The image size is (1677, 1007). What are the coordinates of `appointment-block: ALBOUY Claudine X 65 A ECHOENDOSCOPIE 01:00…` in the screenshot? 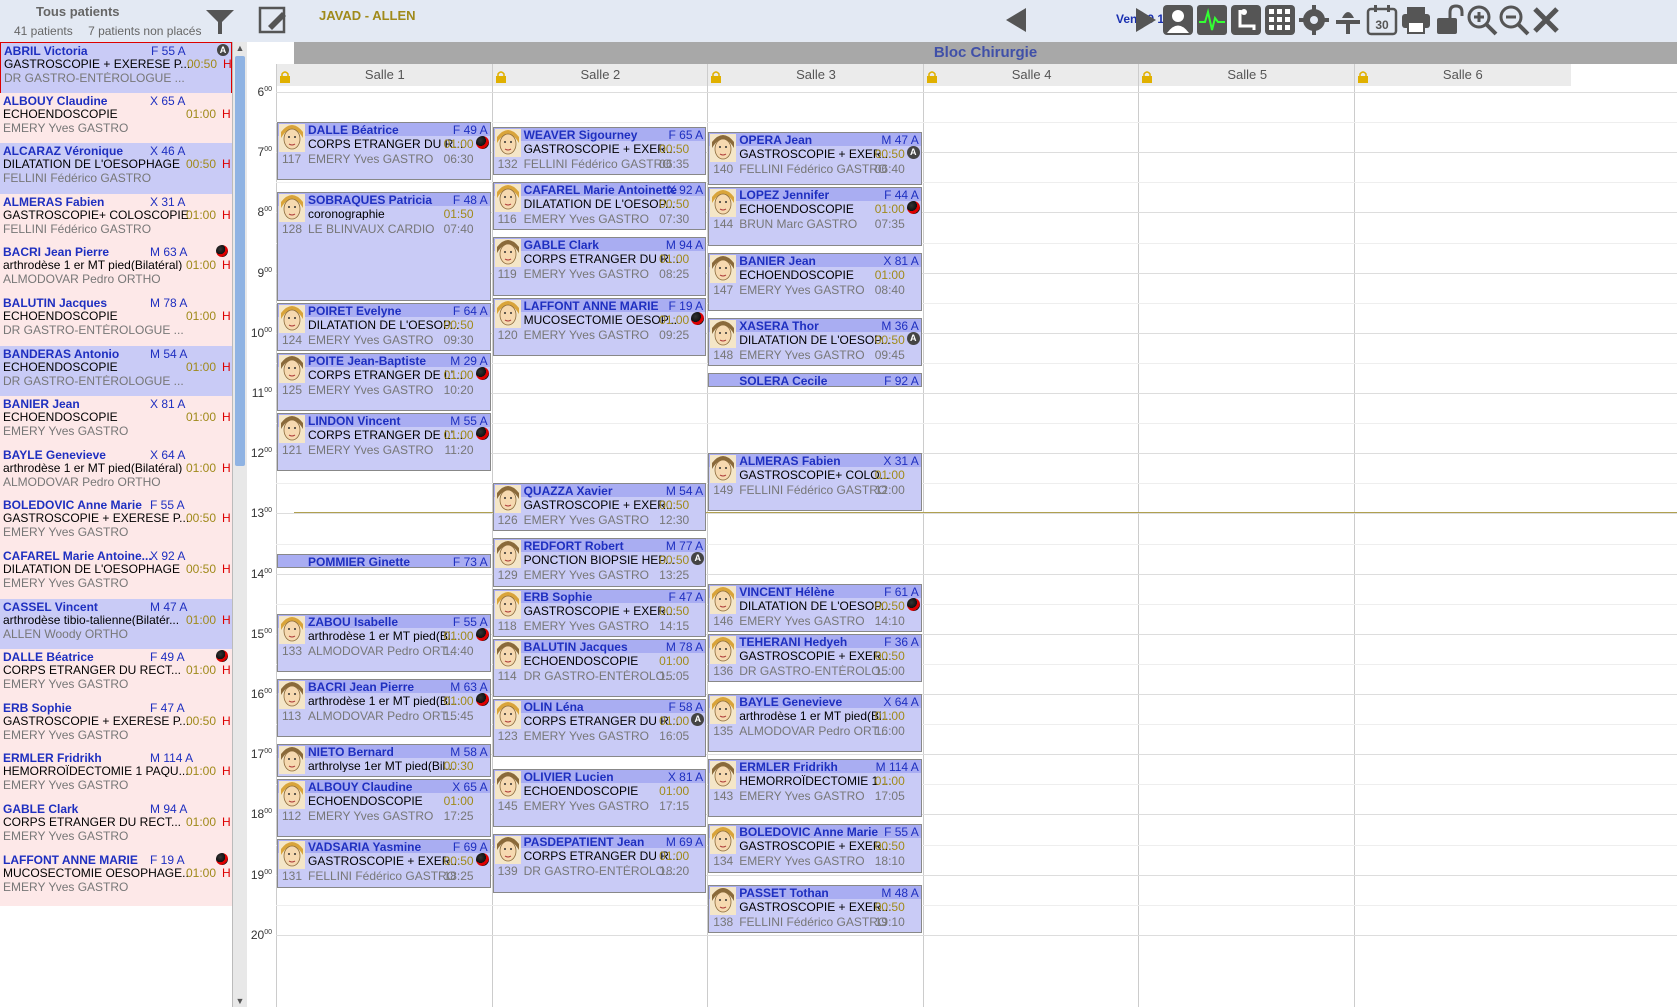 It's located at (384, 808).